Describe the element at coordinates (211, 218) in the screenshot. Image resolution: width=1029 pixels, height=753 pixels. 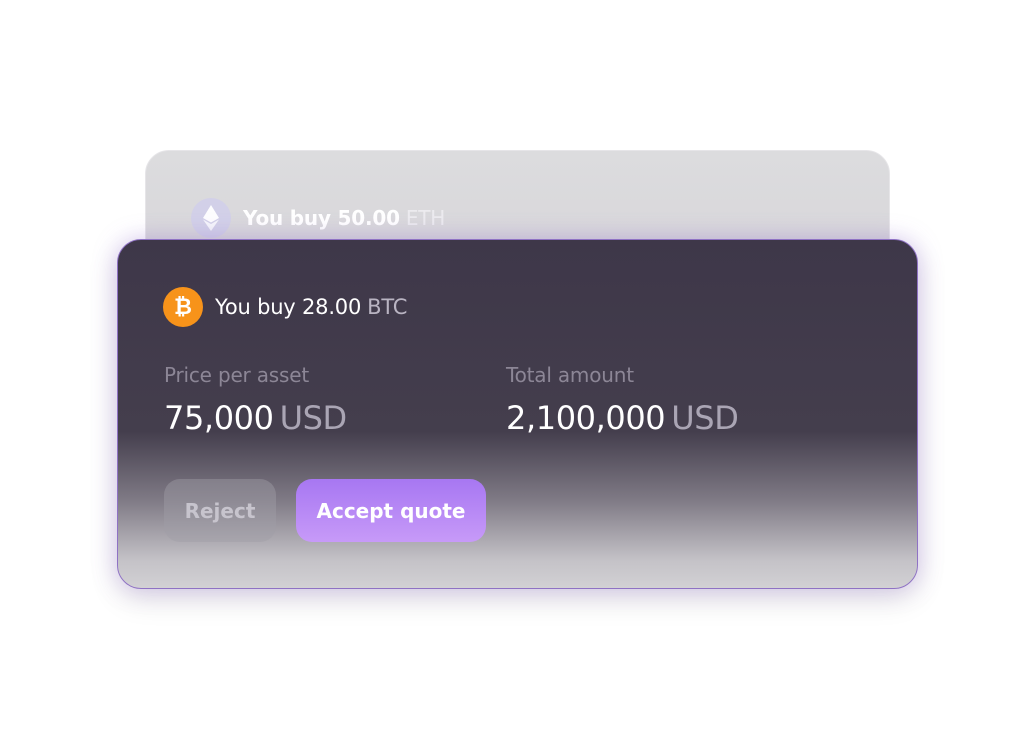
I see `ethereum-icon` at that location.